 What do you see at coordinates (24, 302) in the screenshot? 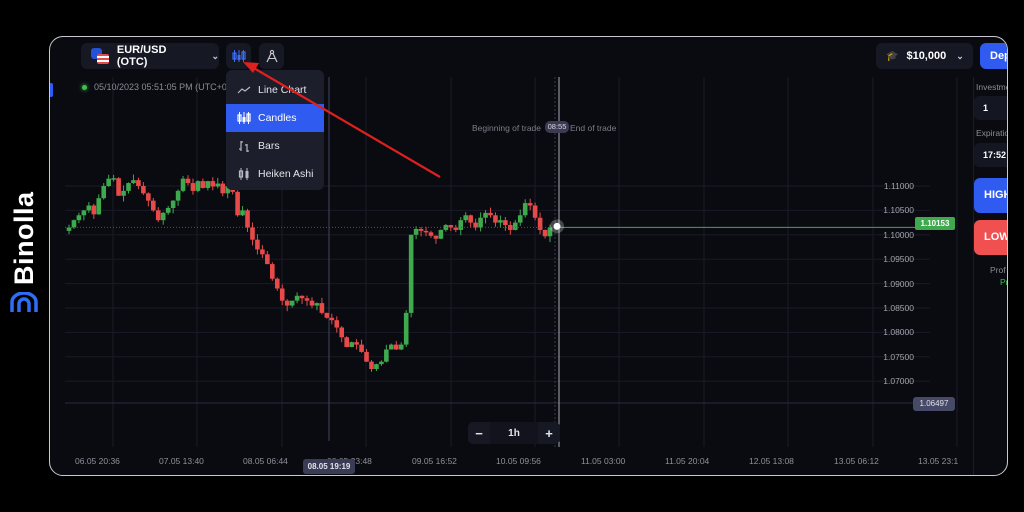
I see `binolla-logo-icon` at bounding box center [24, 302].